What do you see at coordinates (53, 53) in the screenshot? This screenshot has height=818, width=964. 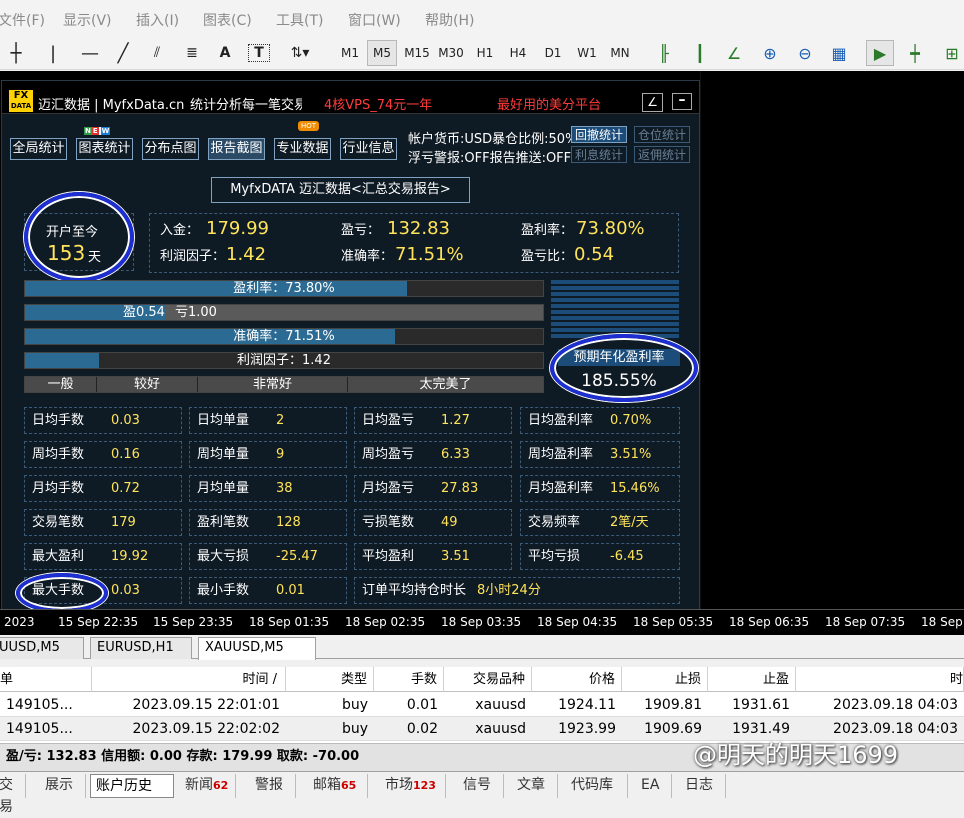 I see `vertical-line-icon: |` at bounding box center [53, 53].